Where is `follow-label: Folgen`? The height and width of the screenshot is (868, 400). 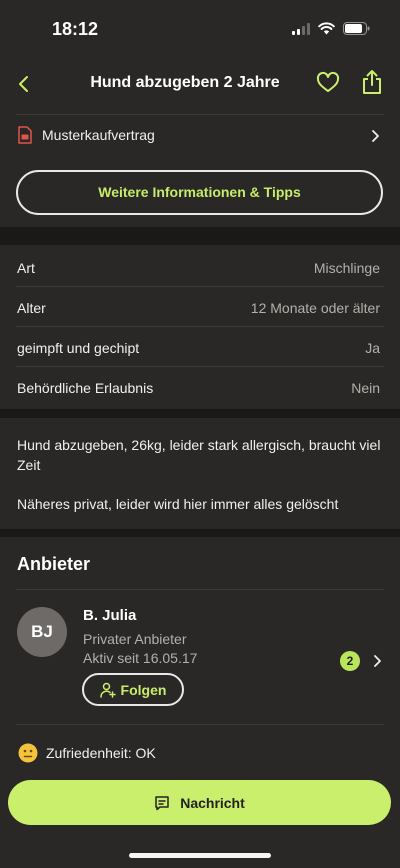
follow-label: Folgen is located at coordinates (143, 689).